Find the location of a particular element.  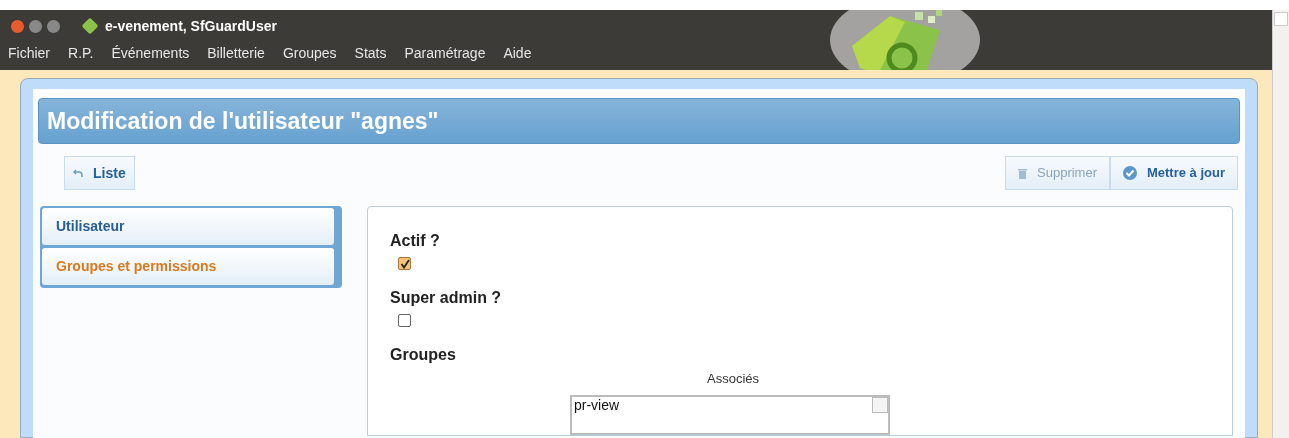

maximize-icon is located at coordinates (53, 26).